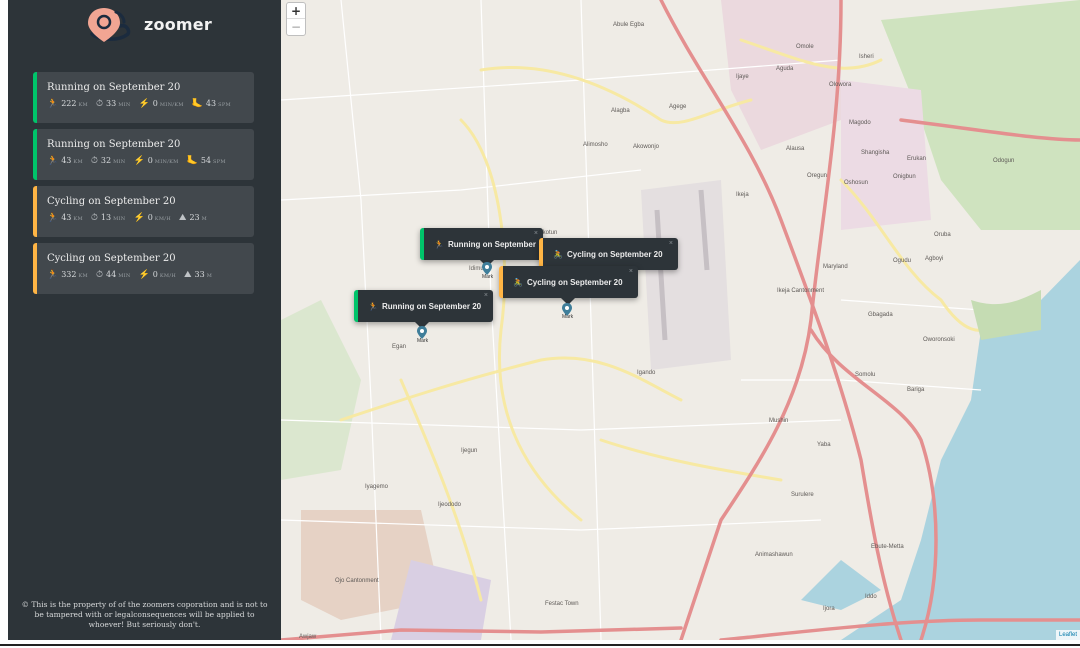 Image resolution: width=1080 pixels, height=648 pixels. I want to click on place-label: Yaba, so click(824, 445).